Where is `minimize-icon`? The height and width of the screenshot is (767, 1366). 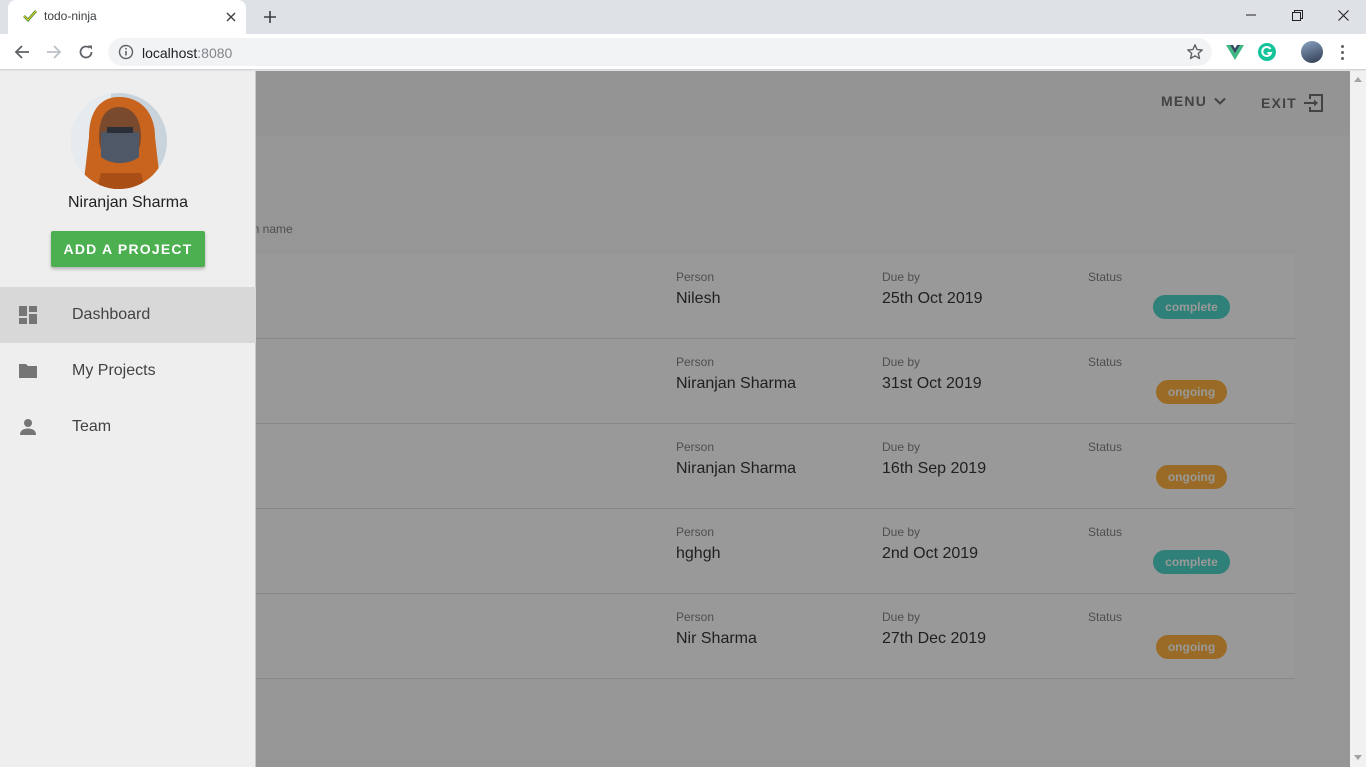 minimize-icon is located at coordinates (1251, 15).